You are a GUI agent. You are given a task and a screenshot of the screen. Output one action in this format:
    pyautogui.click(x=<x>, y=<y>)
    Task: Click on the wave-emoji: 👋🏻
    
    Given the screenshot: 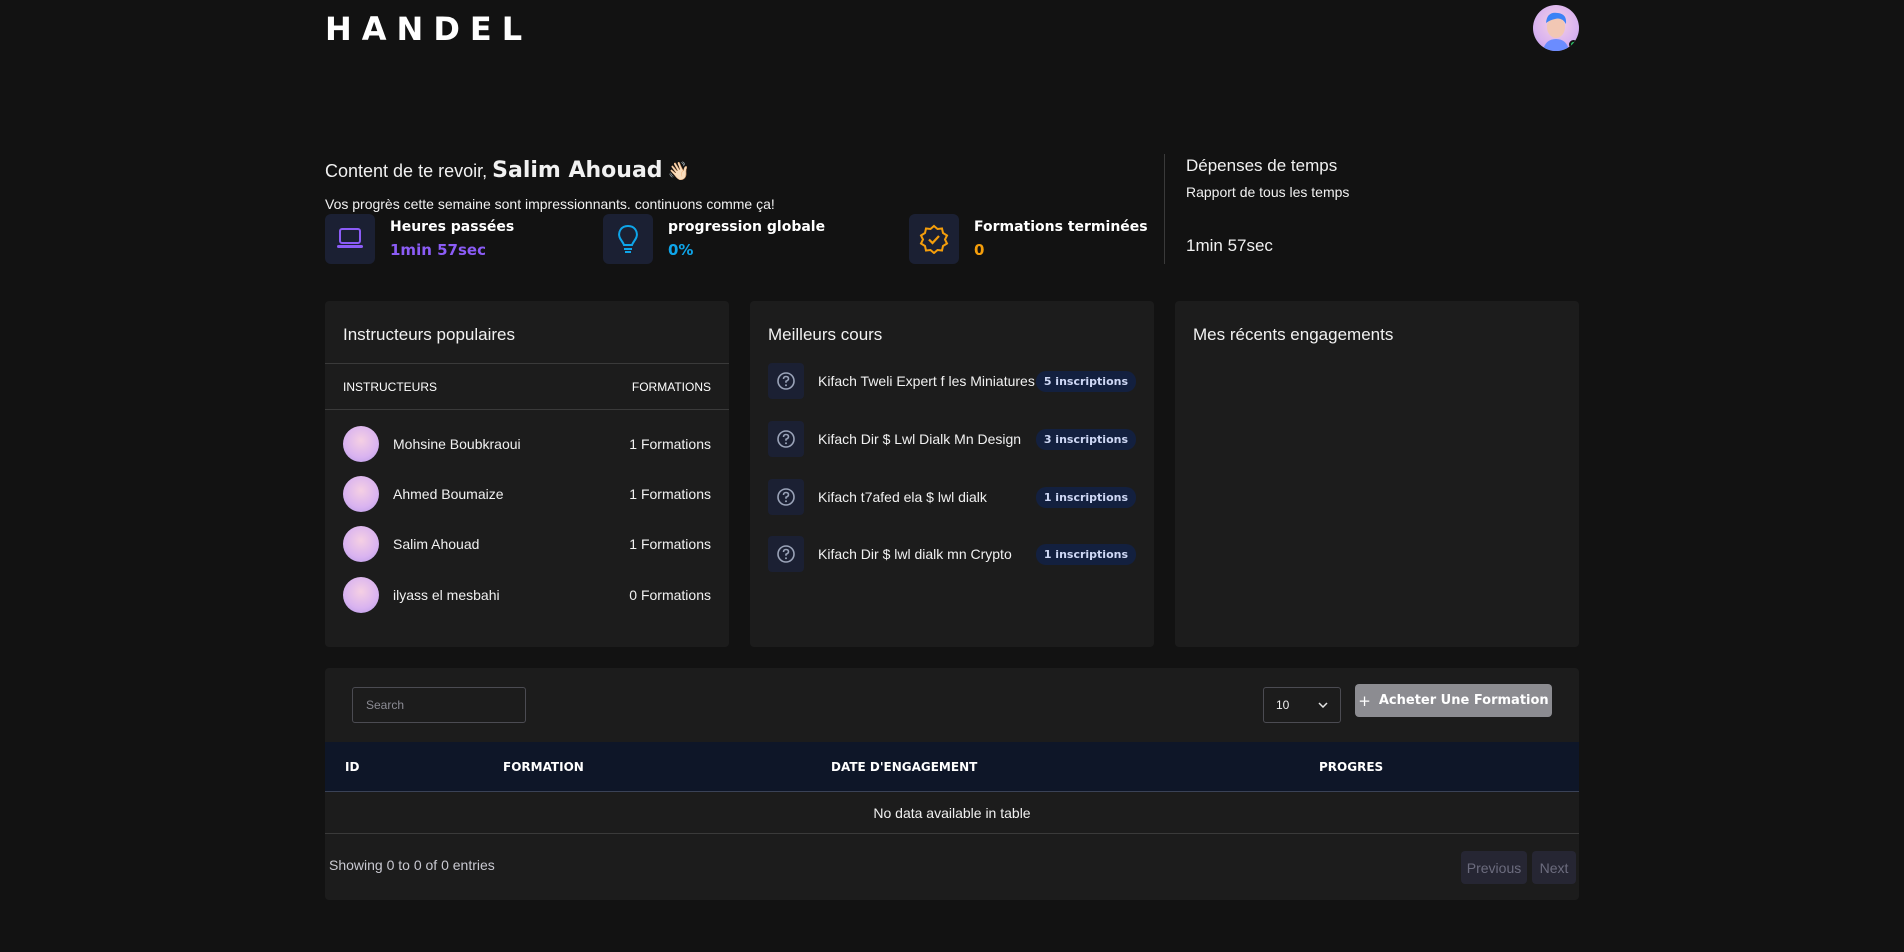 What is the action you would take?
    pyautogui.click(x=678, y=171)
    